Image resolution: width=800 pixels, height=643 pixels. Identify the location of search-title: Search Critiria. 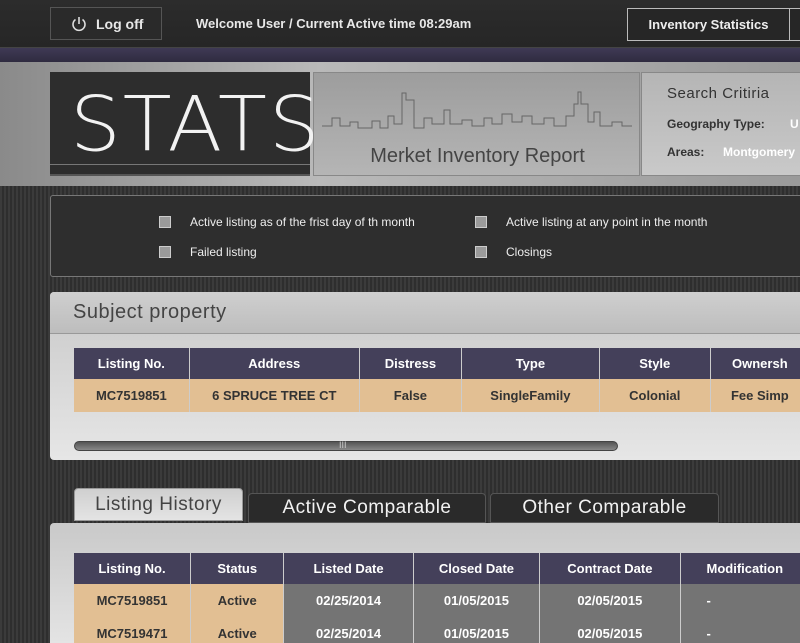
(718, 93).